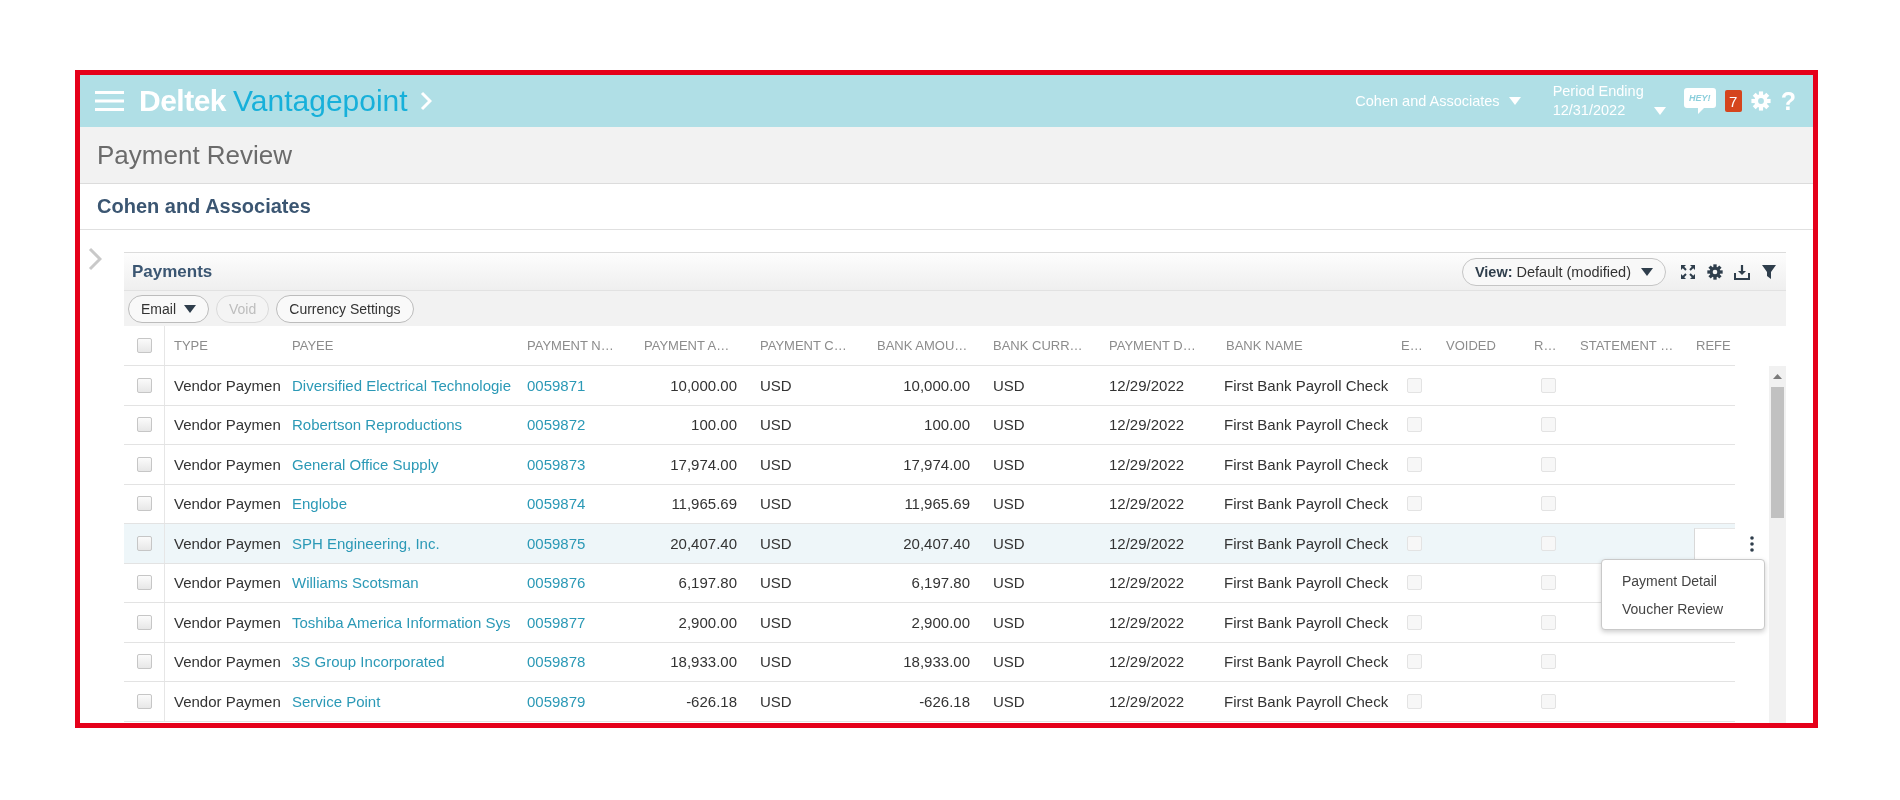 The width and height of the screenshot is (1900, 800). What do you see at coordinates (172, 271) in the screenshot?
I see `panel-title: Payments` at bounding box center [172, 271].